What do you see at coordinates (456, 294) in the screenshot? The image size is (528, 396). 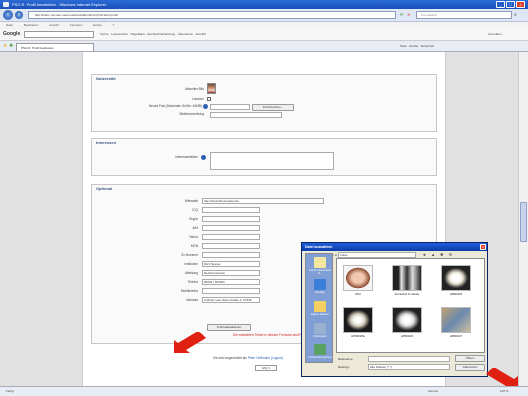 I see `file-name: HPIM0425` at bounding box center [456, 294].